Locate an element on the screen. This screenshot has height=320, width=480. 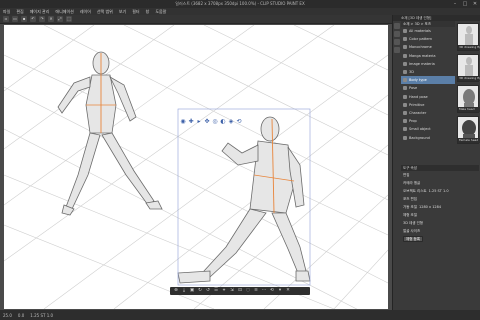
tree-item-primitive: Primitive is located at coordinates (428, 105).